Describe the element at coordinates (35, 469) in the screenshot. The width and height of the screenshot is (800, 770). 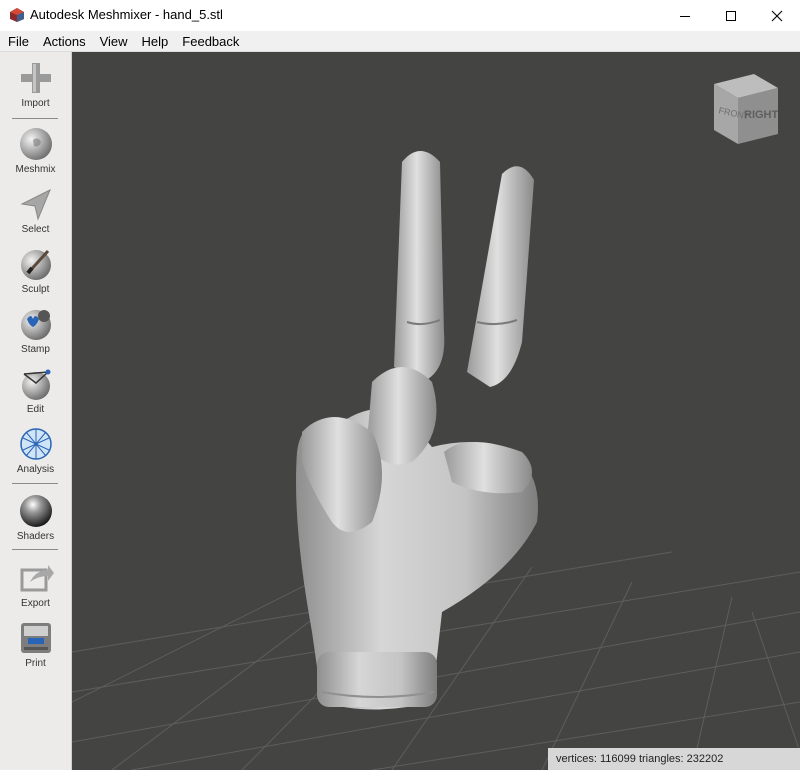
I see `tool-analysis-label: Analysis` at that location.